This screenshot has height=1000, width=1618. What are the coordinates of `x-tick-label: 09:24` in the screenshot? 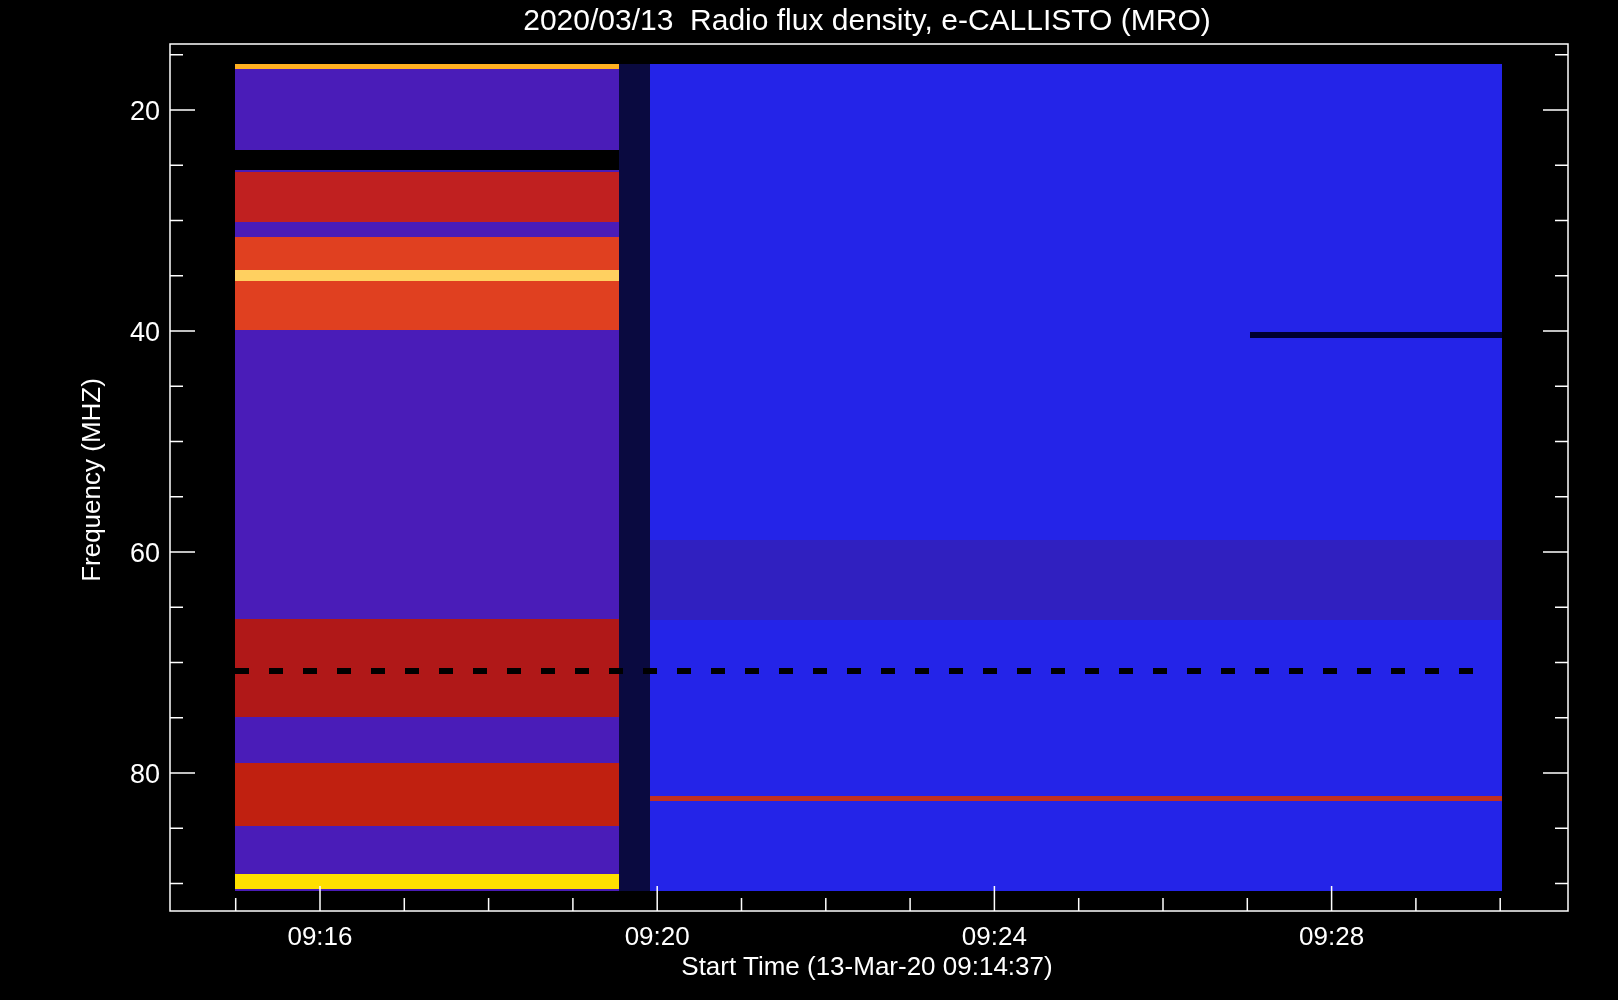 It's located at (994, 936).